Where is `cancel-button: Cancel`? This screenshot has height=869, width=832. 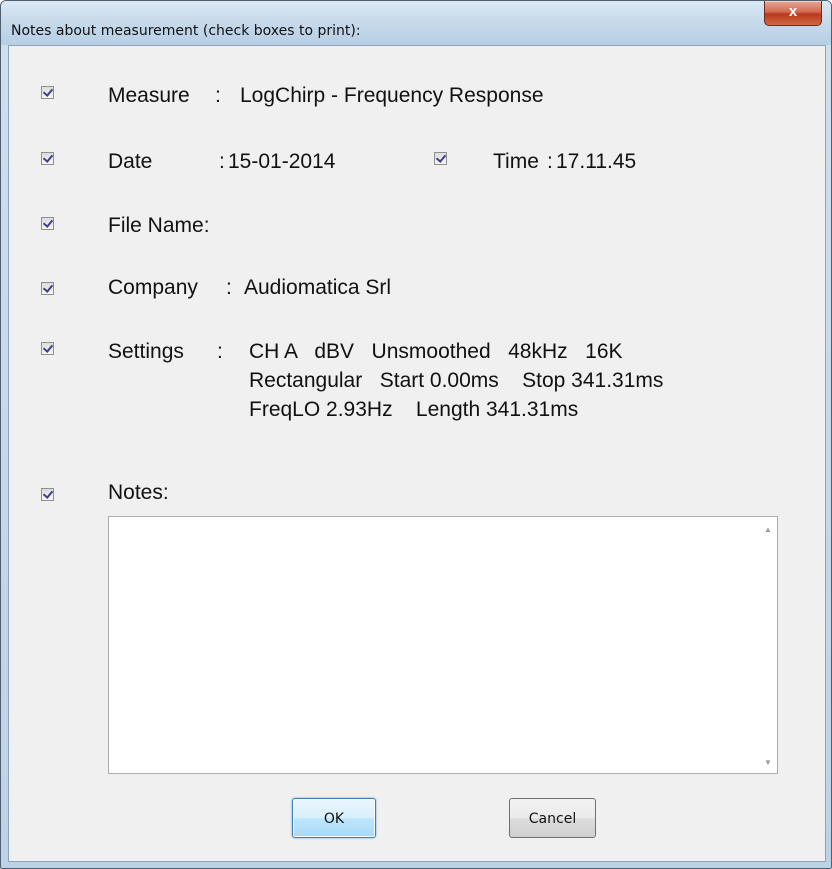
cancel-button: Cancel is located at coordinates (552, 818).